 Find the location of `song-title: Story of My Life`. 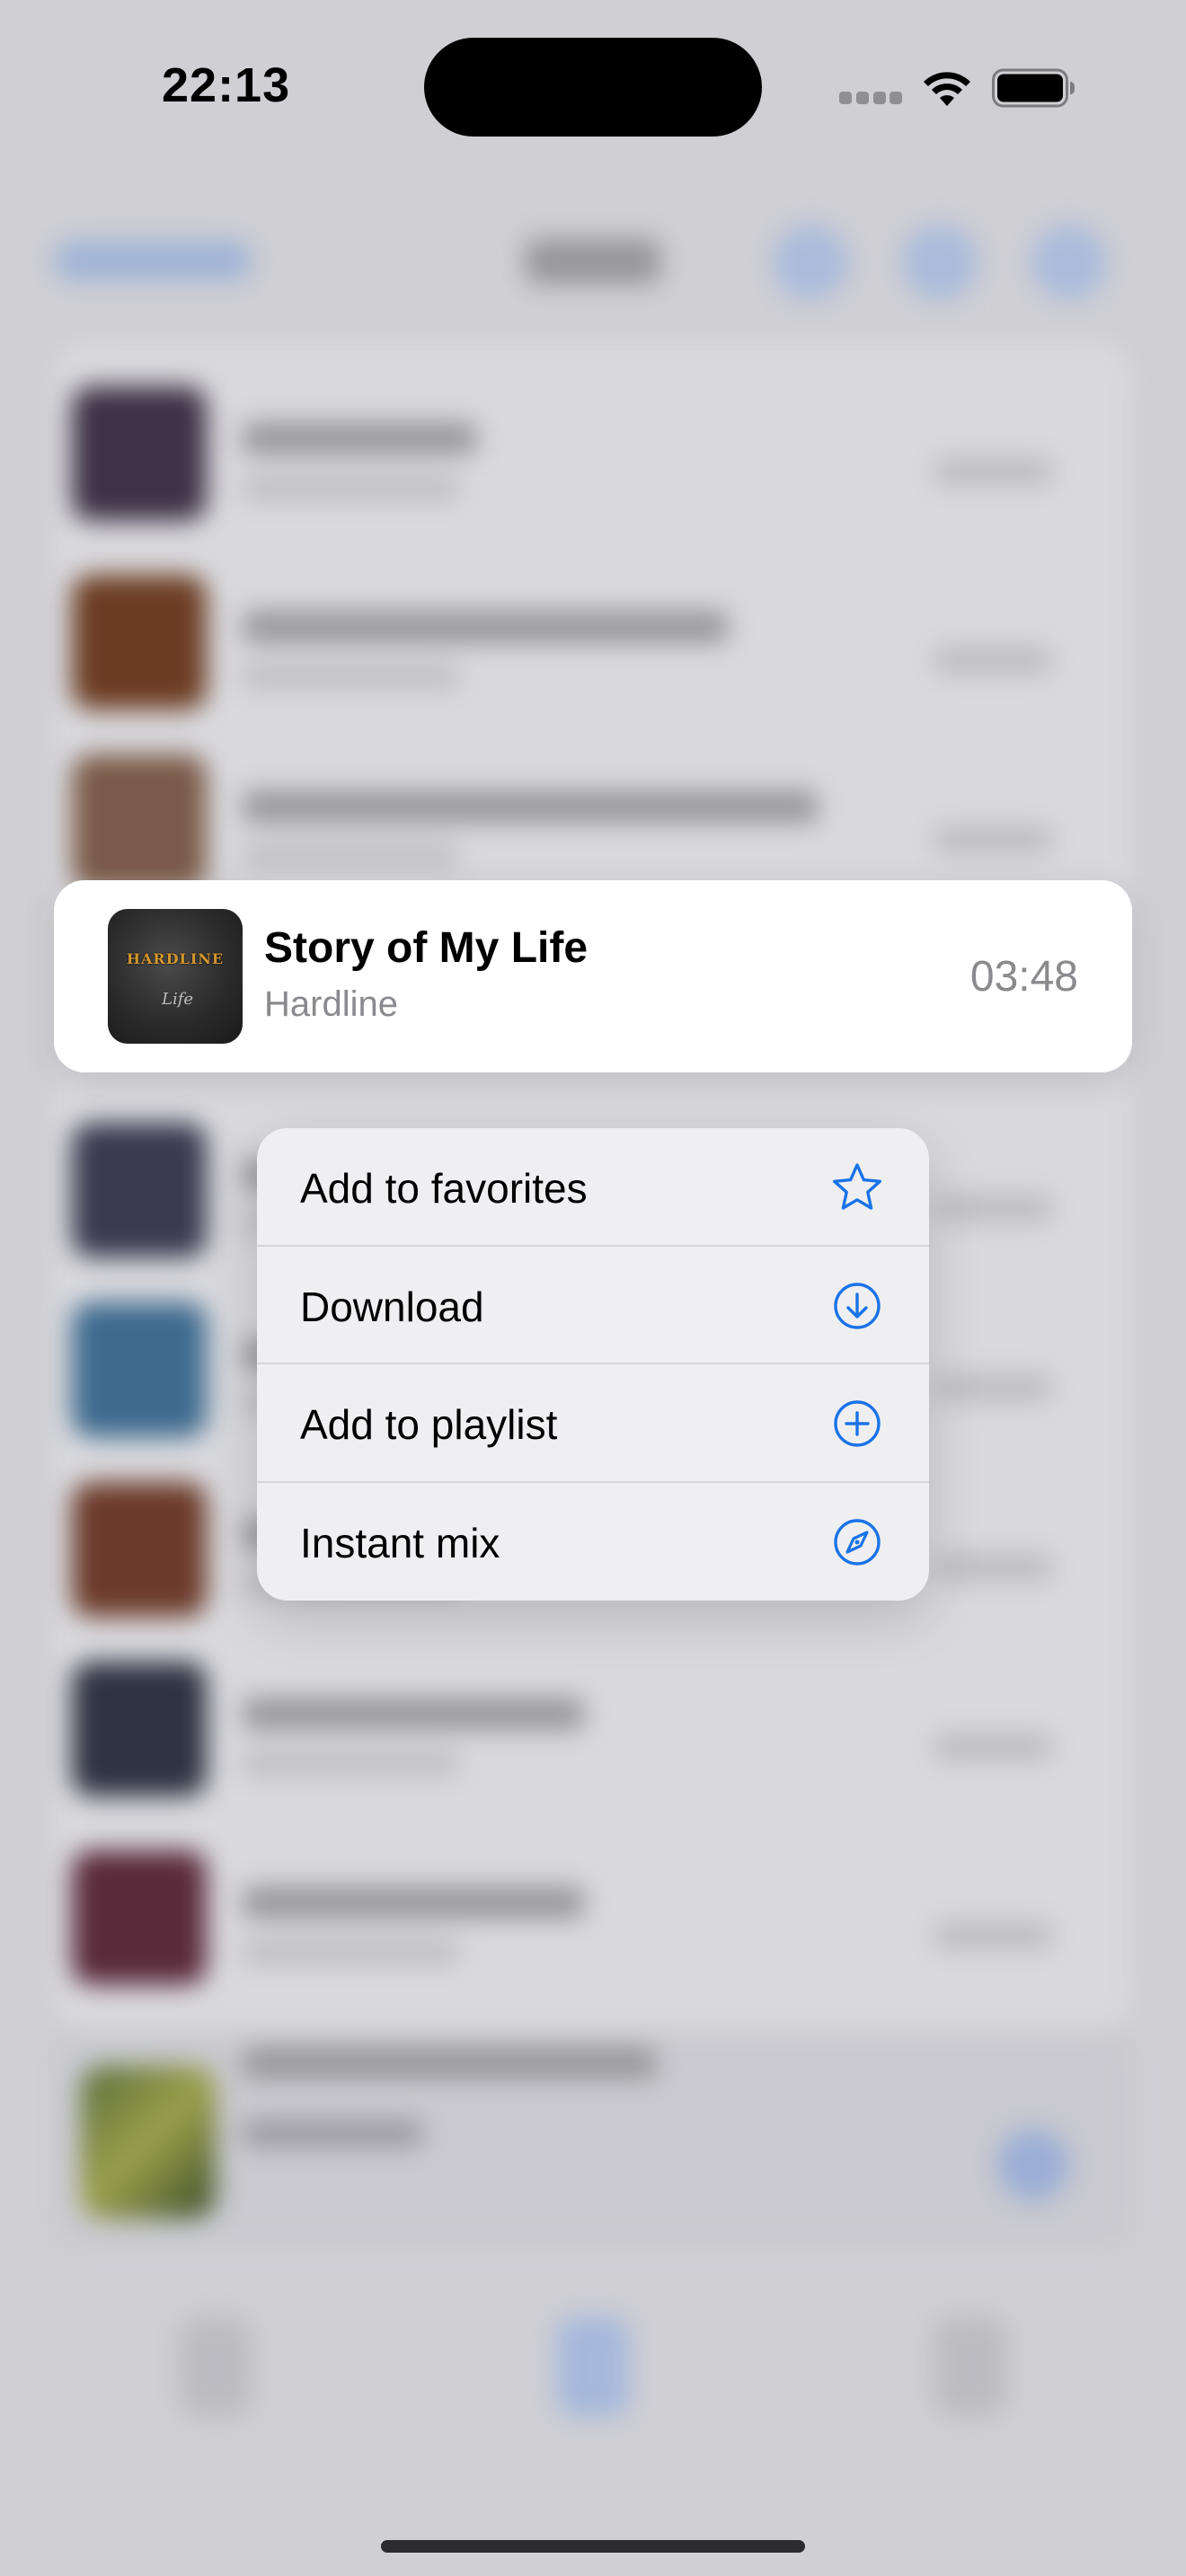

song-title: Story of My Life is located at coordinates (426, 948).